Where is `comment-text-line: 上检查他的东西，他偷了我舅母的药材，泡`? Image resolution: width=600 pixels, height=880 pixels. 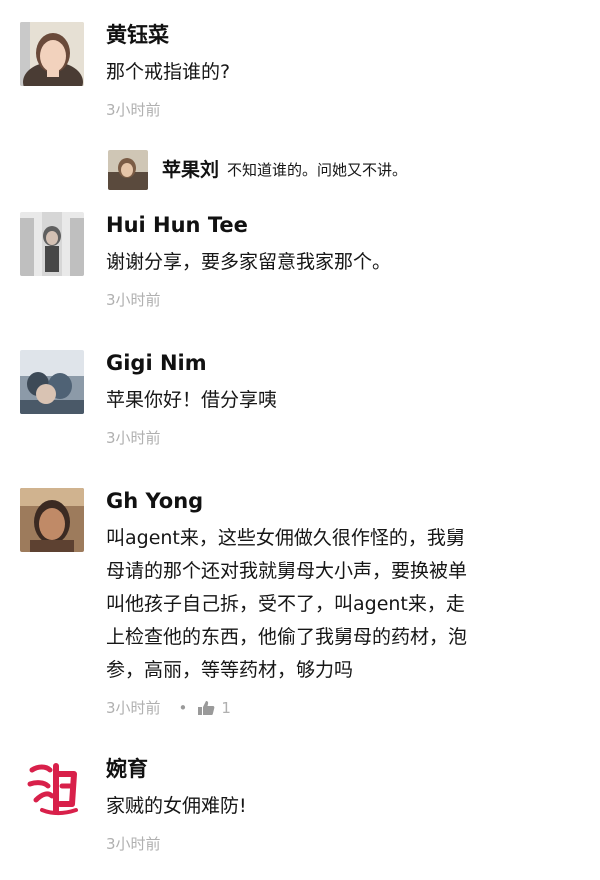 comment-text-line: 上检查他的东西，他偷了我舅母的药材，泡 is located at coordinates (287, 637).